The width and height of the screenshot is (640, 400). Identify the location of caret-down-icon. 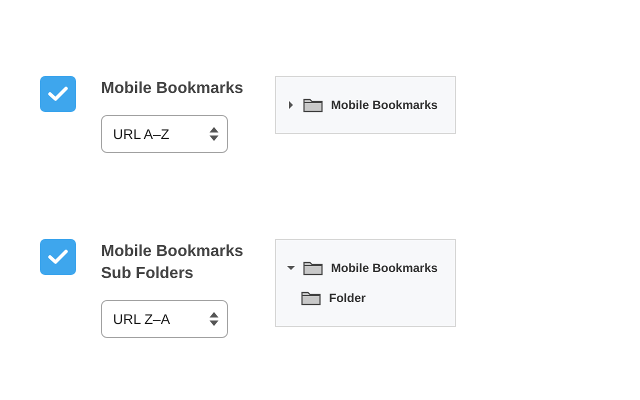
(291, 268).